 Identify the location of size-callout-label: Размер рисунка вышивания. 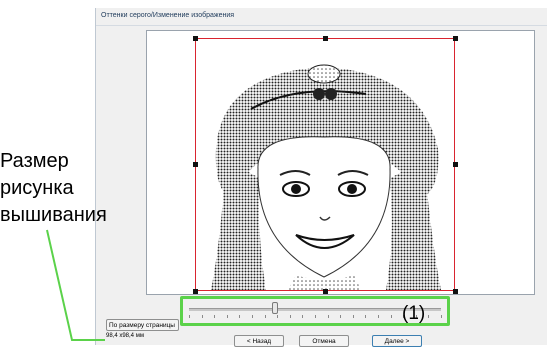
(53, 188).